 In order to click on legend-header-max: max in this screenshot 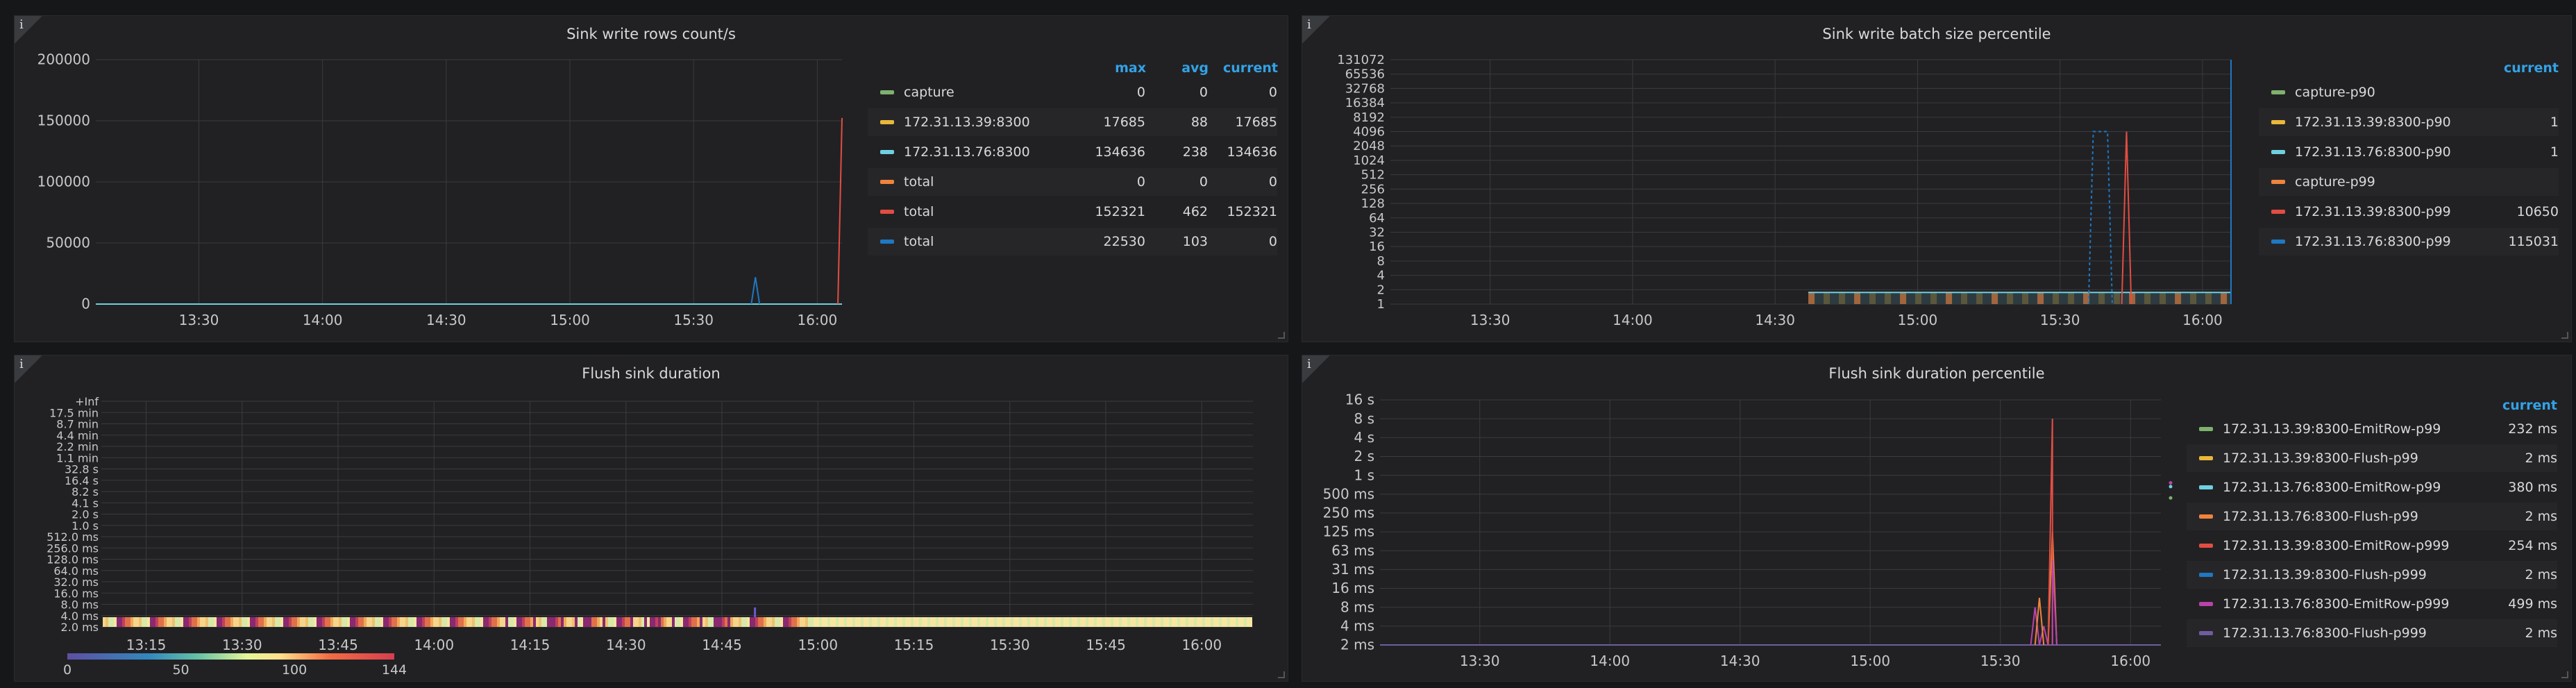, I will do `click(1104, 68)`.